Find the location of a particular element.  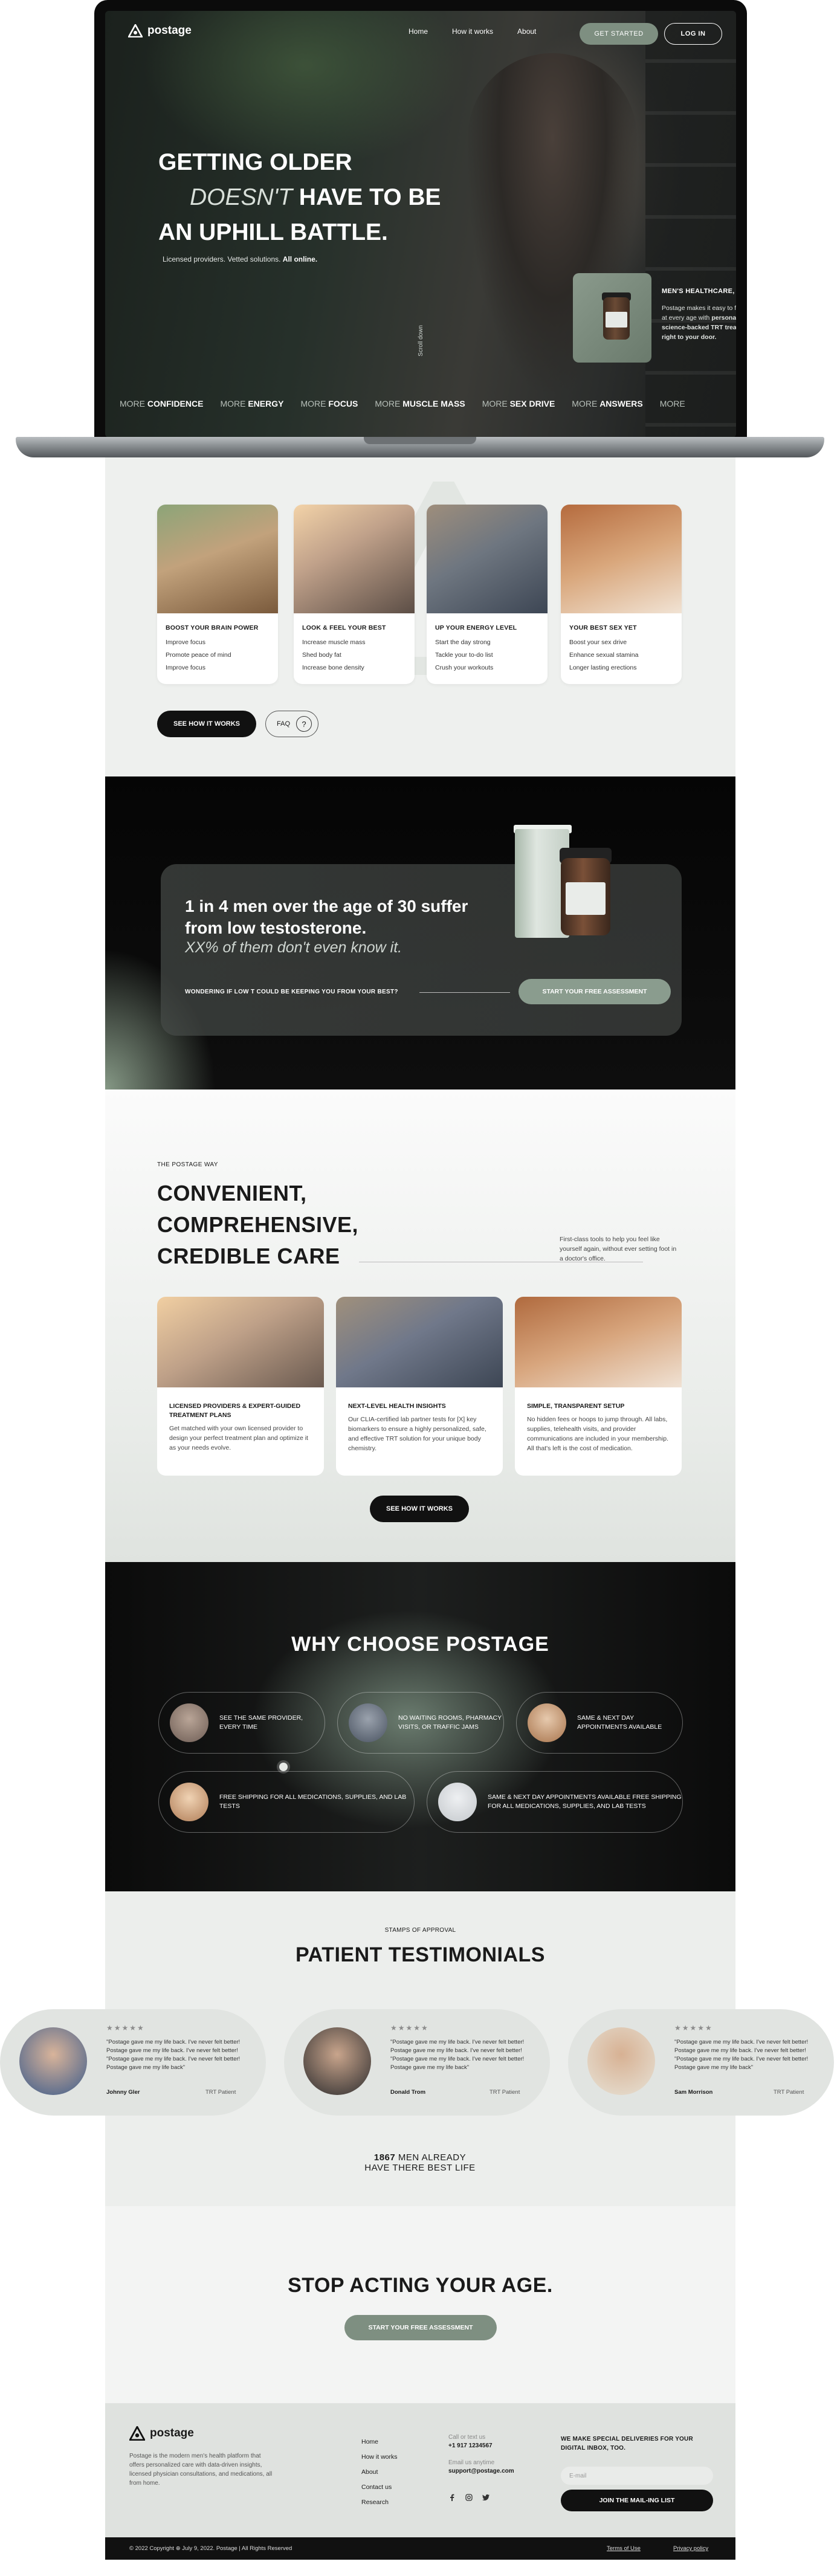

benefit-title: YOUR BEST SEX YET is located at coordinates (603, 628).